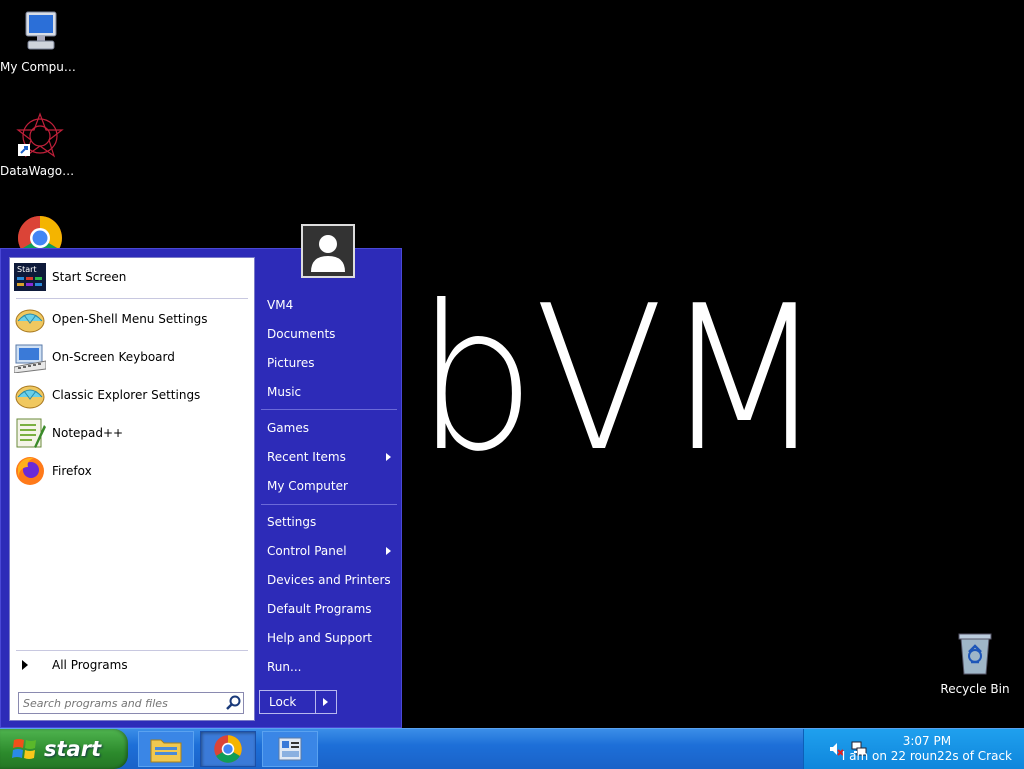  I want to click on menu-item-open-shell-settings: Open-Shell Menu Settings, so click(132, 319).